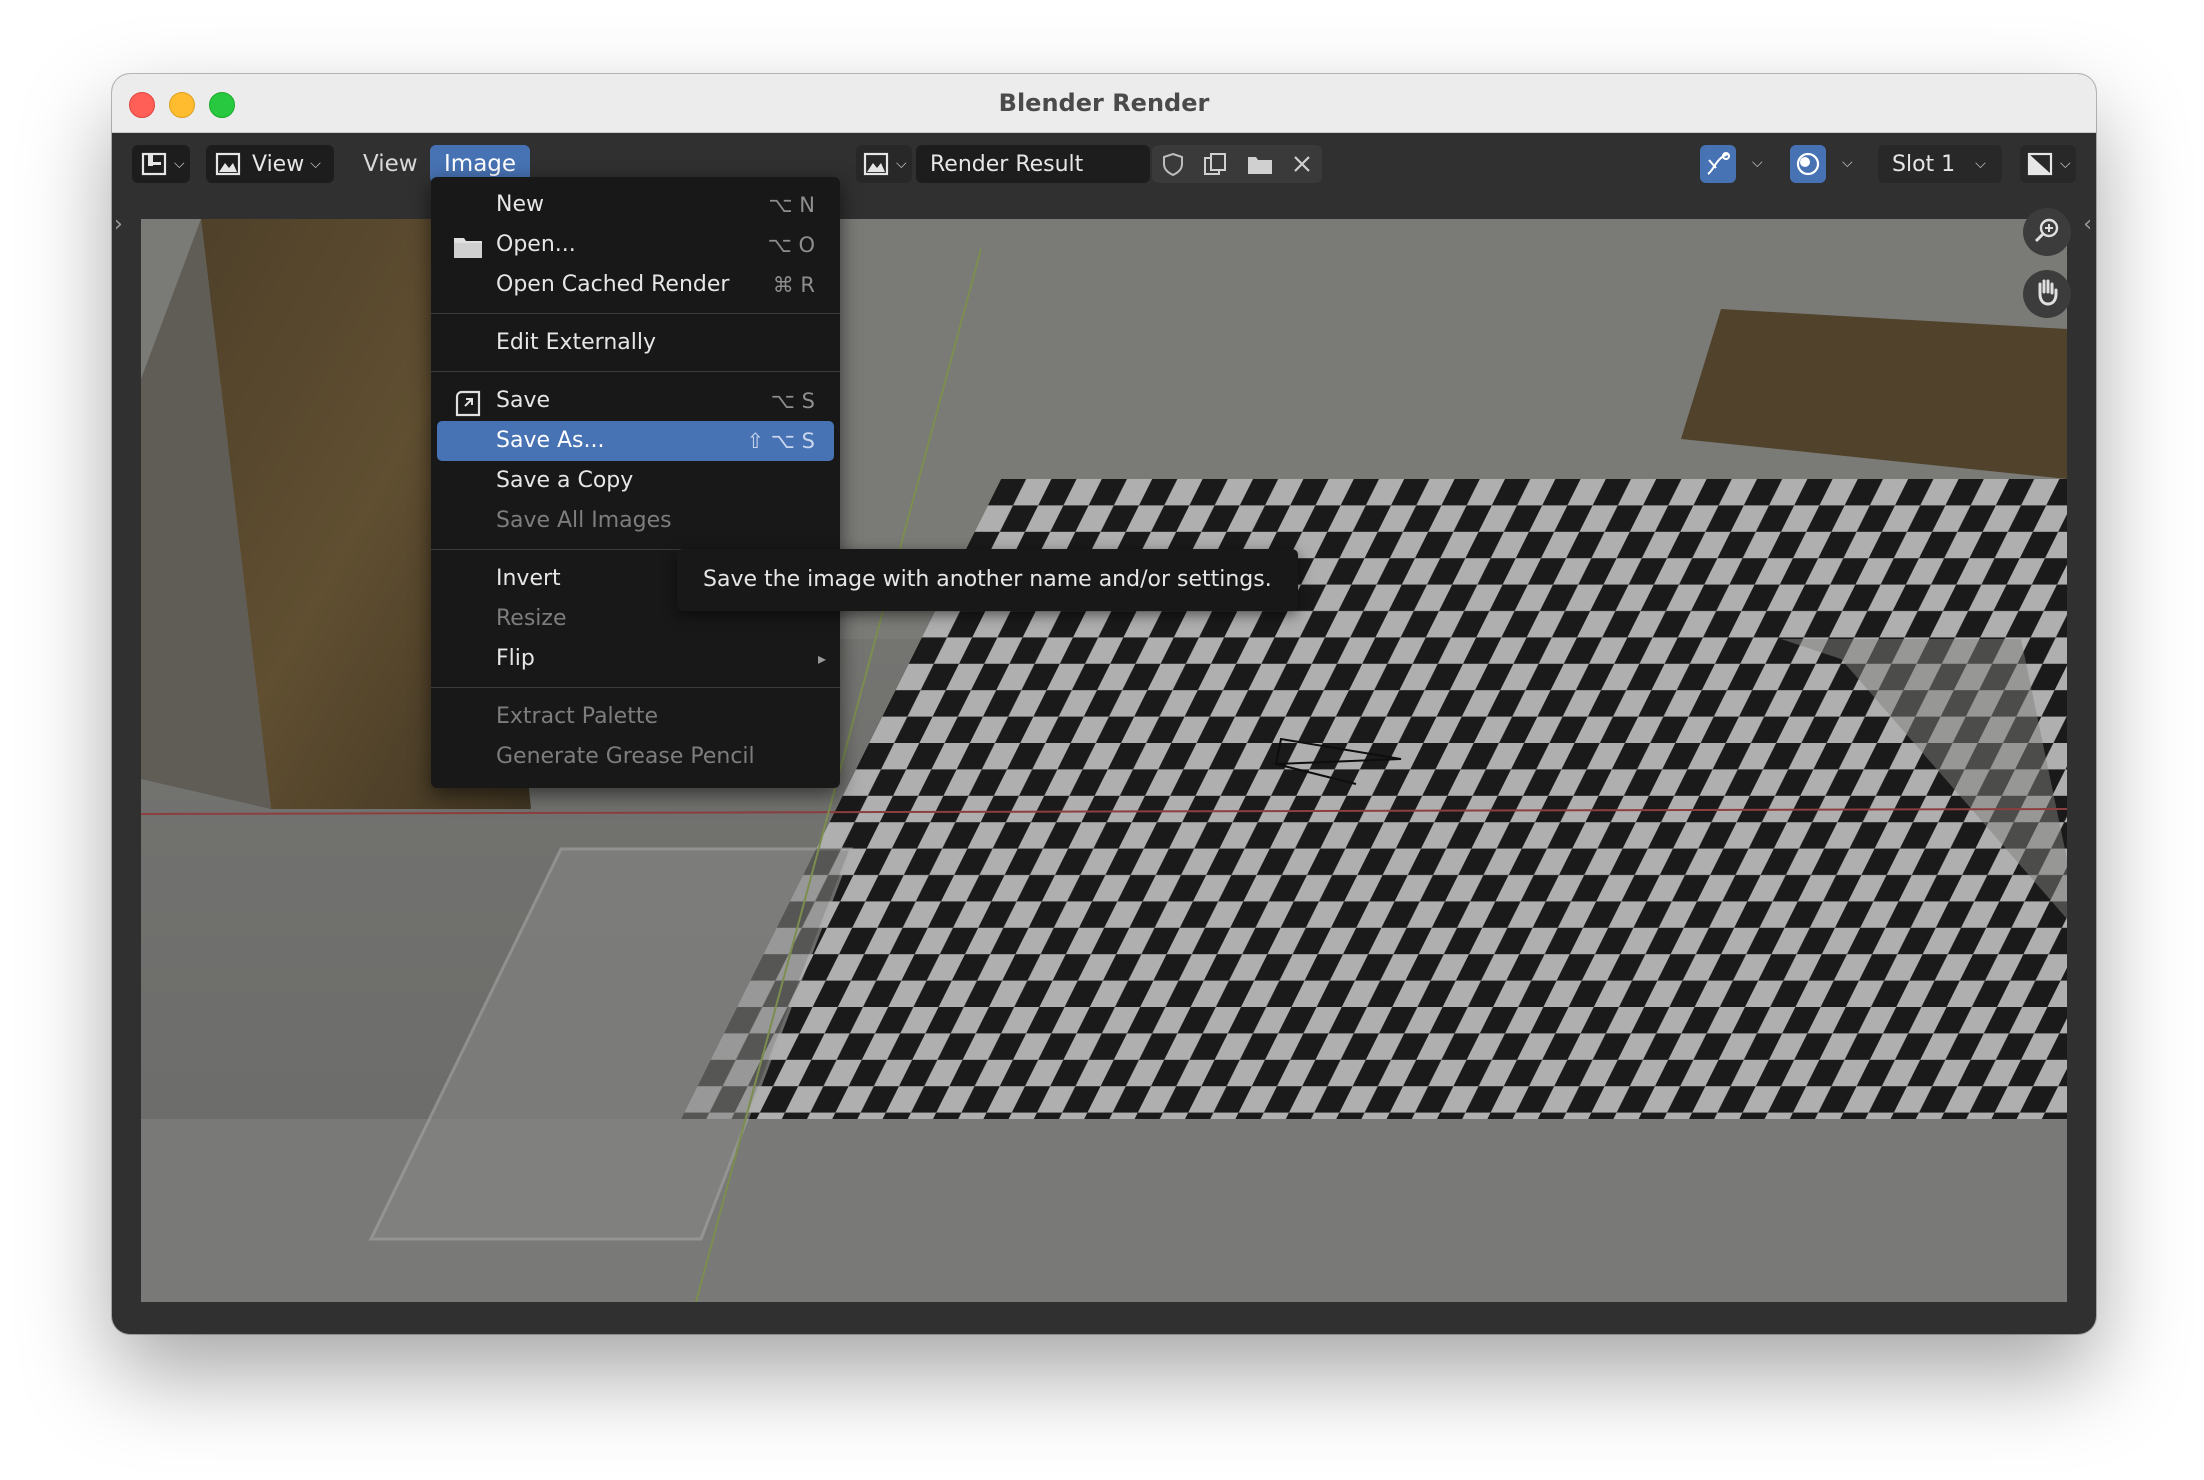 This screenshot has width=2204, height=1480. Describe the element at coordinates (154, 164) in the screenshot. I see `editor-type-icon` at that location.